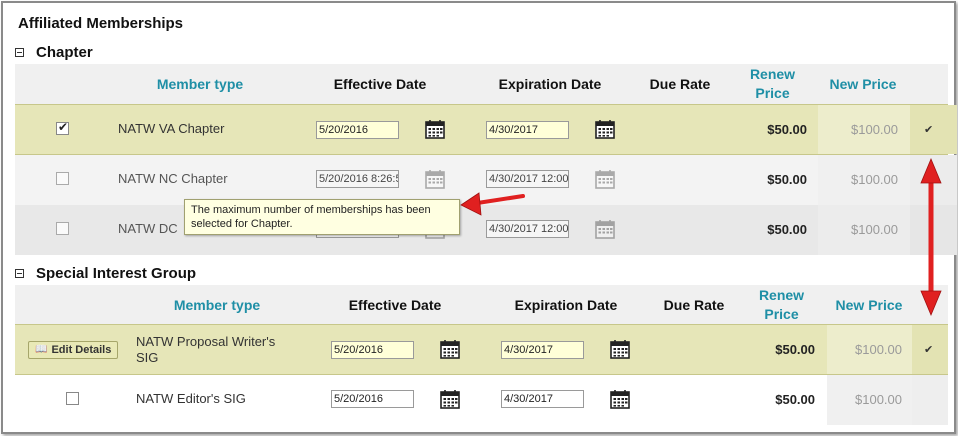 Image resolution: width=958 pixels, height=436 pixels. I want to click on member-name: NATW VA Chapter, so click(171, 128).